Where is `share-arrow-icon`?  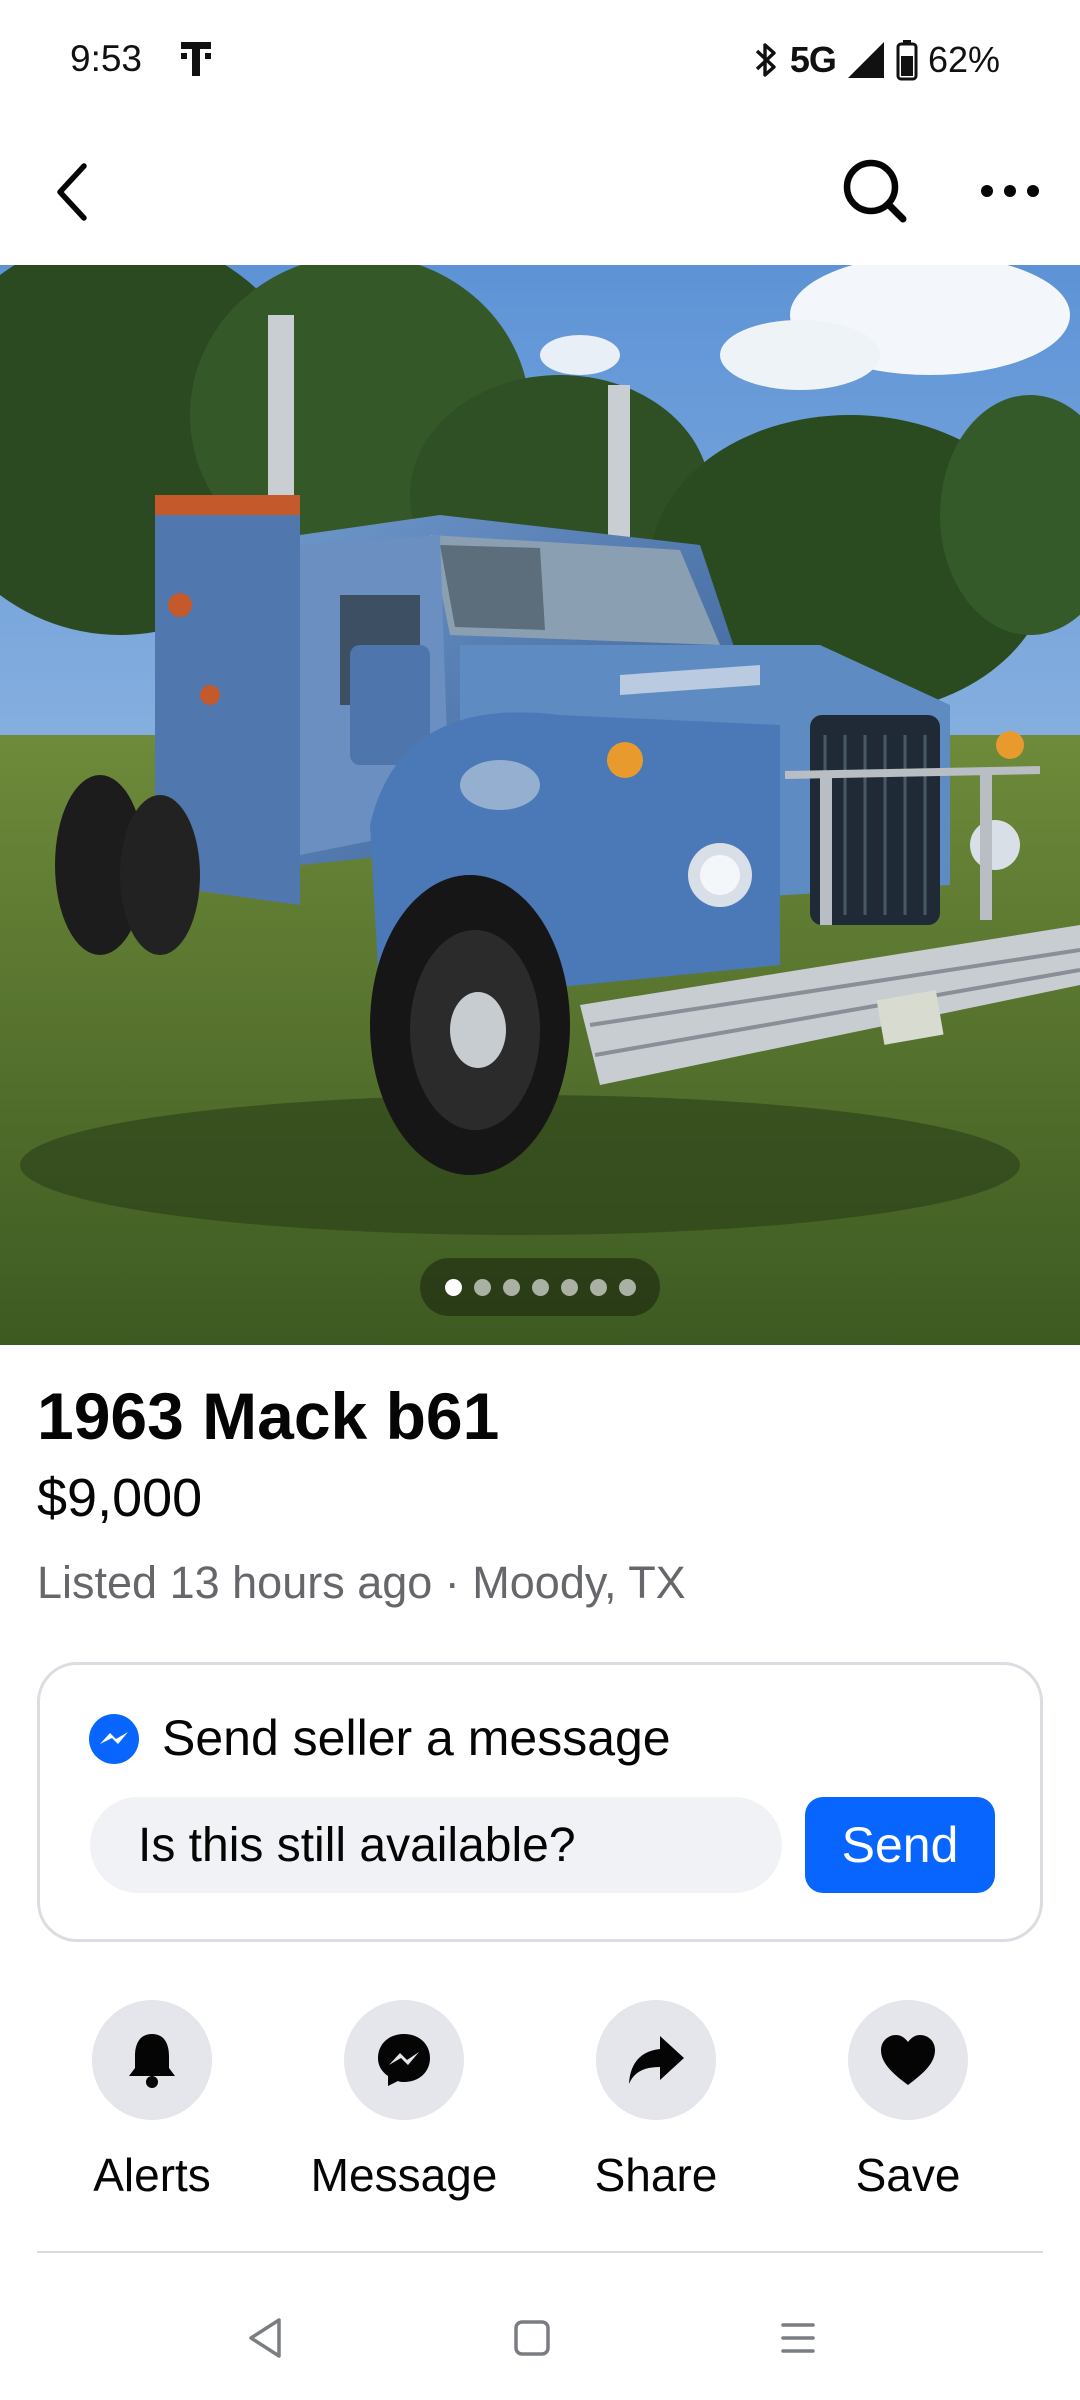 share-arrow-icon is located at coordinates (656, 2060).